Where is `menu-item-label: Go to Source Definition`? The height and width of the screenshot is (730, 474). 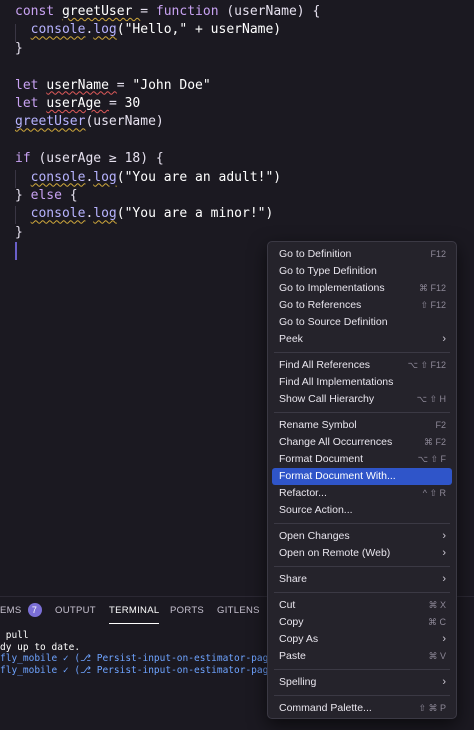 menu-item-label: Go to Source Definition is located at coordinates (333, 322).